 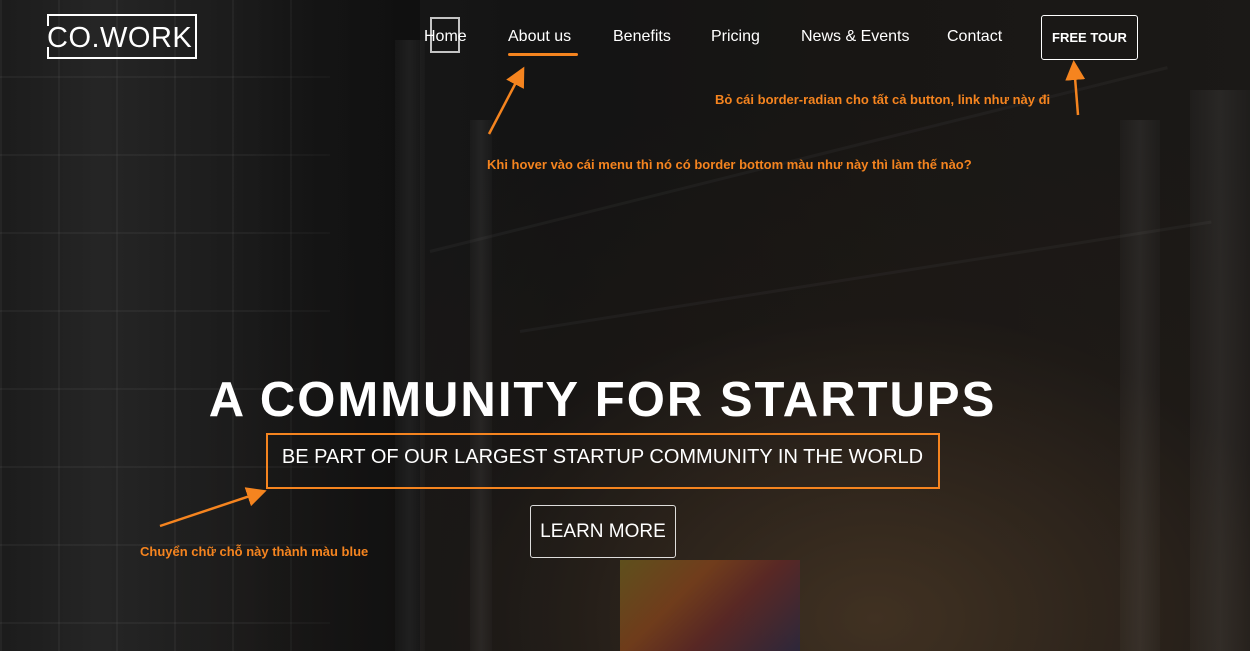 I want to click on nav-item-about-us: About us, so click(x=539, y=37).